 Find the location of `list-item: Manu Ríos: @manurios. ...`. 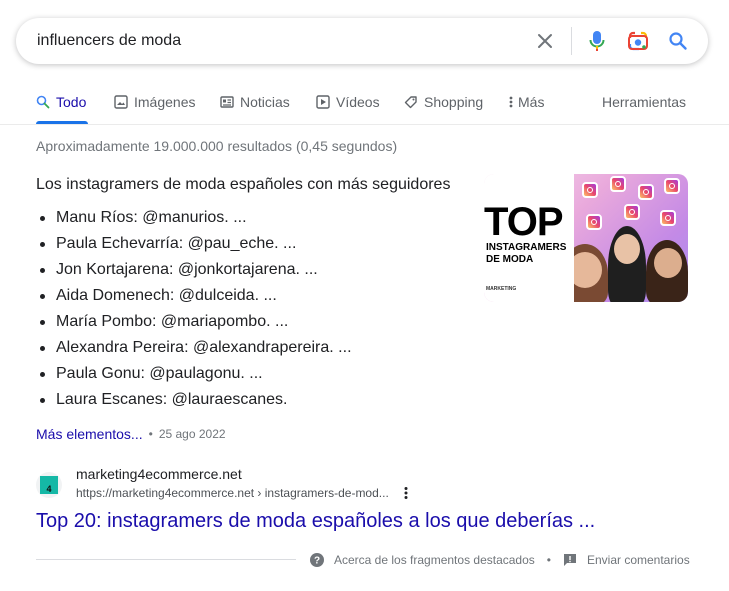

list-item: Manu Ríos: @manurios. ... is located at coordinates (194, 219).